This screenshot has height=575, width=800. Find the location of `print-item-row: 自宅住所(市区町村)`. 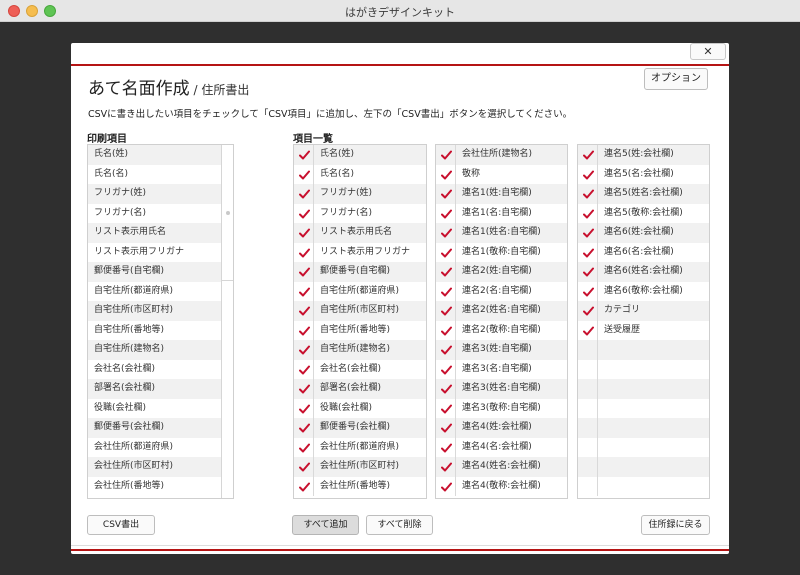

print-item-row: 自宅住所(市区町村) is located at coordinates (154, 311).